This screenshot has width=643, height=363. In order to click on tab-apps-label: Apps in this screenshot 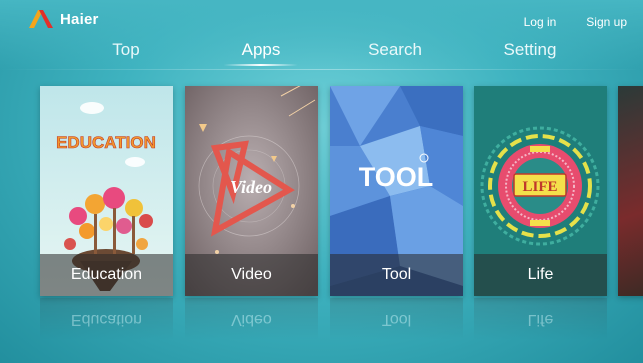, I will do `click(261, 49)`.